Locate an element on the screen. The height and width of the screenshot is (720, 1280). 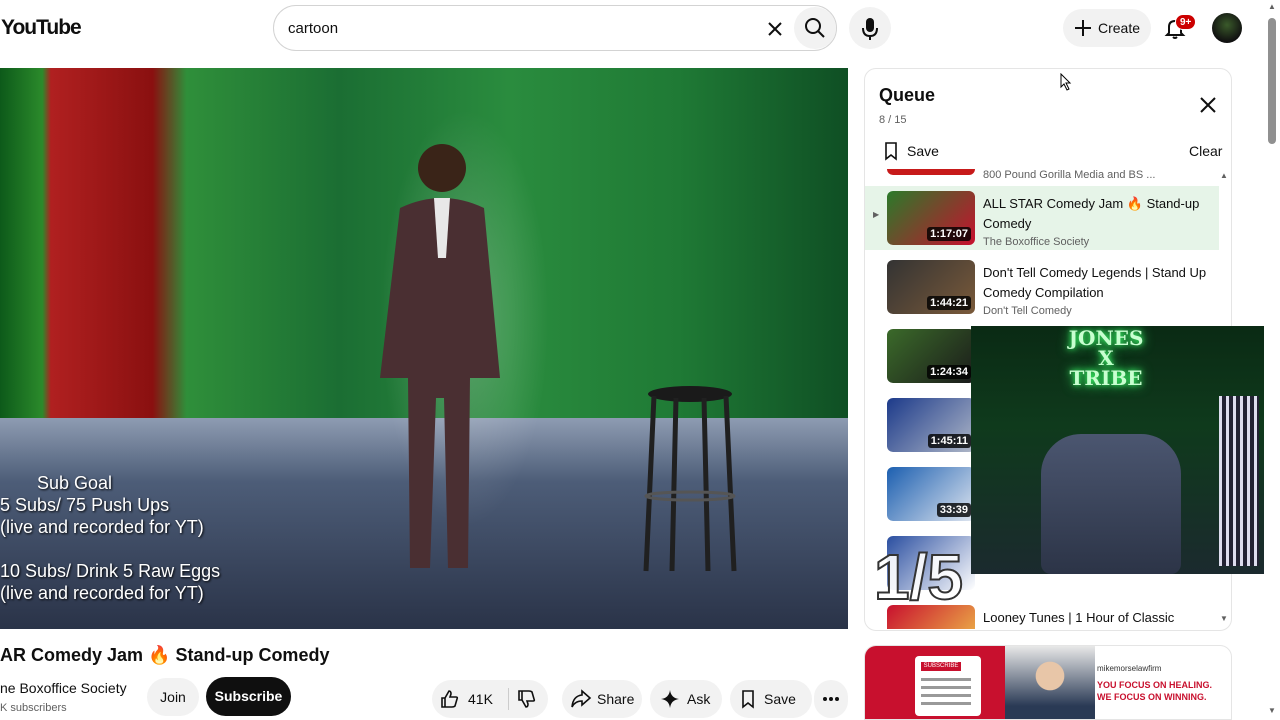
share-button: Share is located at coordinates (602, 699).